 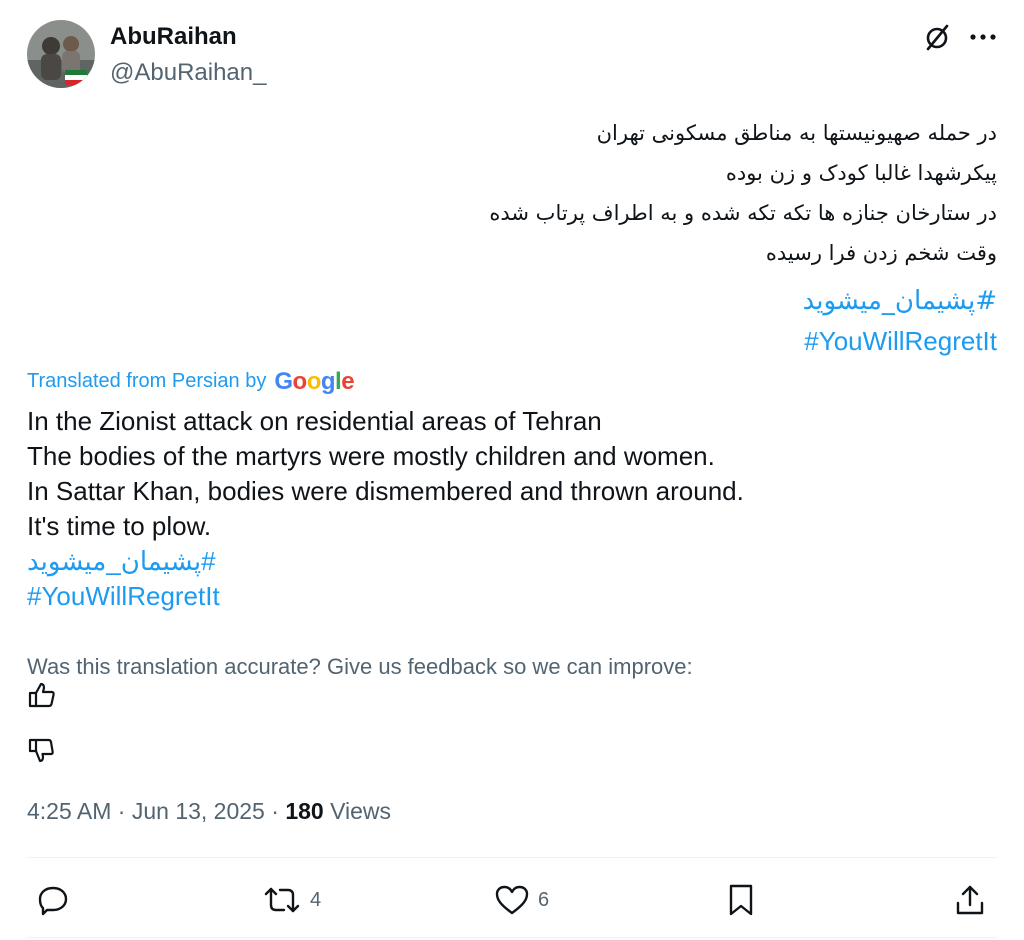 I want to click on hashtag-link-en: #YouWillRegretIt, so click(x=900, y=341).